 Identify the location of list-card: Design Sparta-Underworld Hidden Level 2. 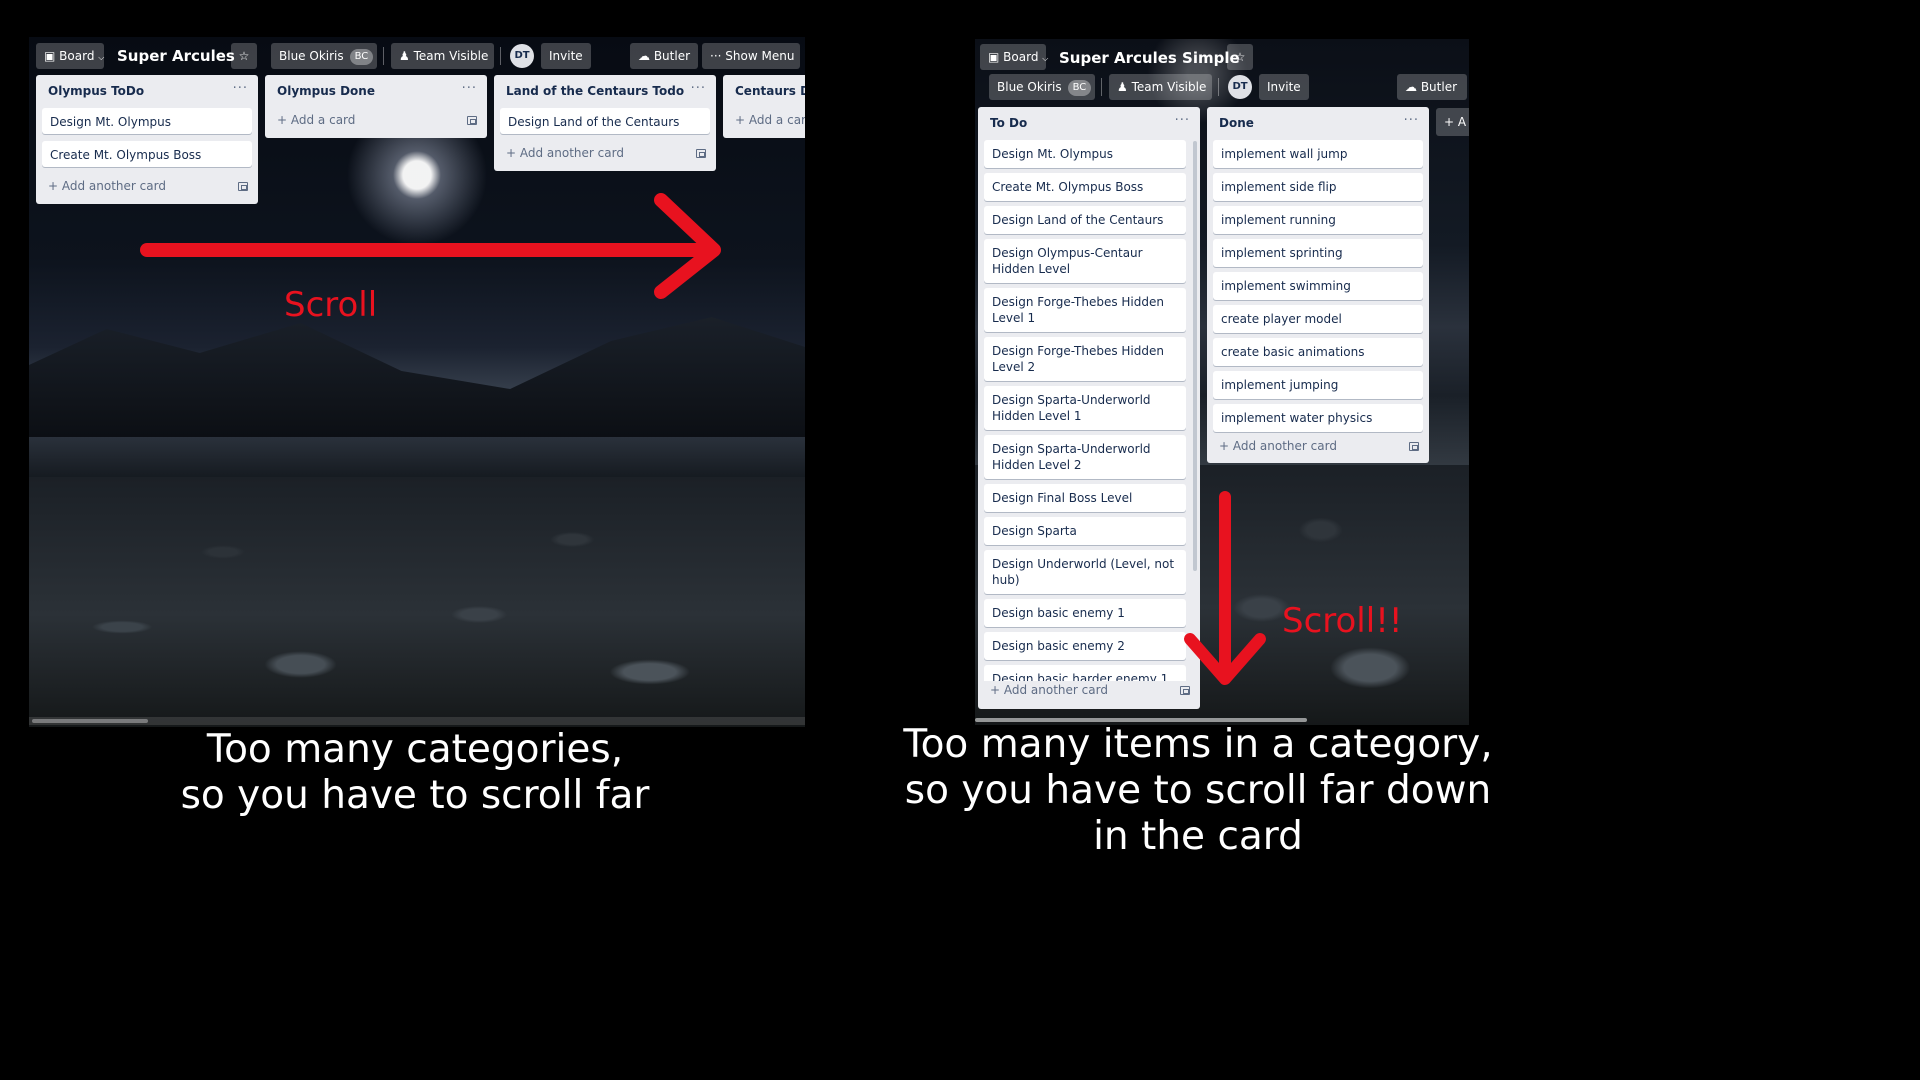
(1085, 457).